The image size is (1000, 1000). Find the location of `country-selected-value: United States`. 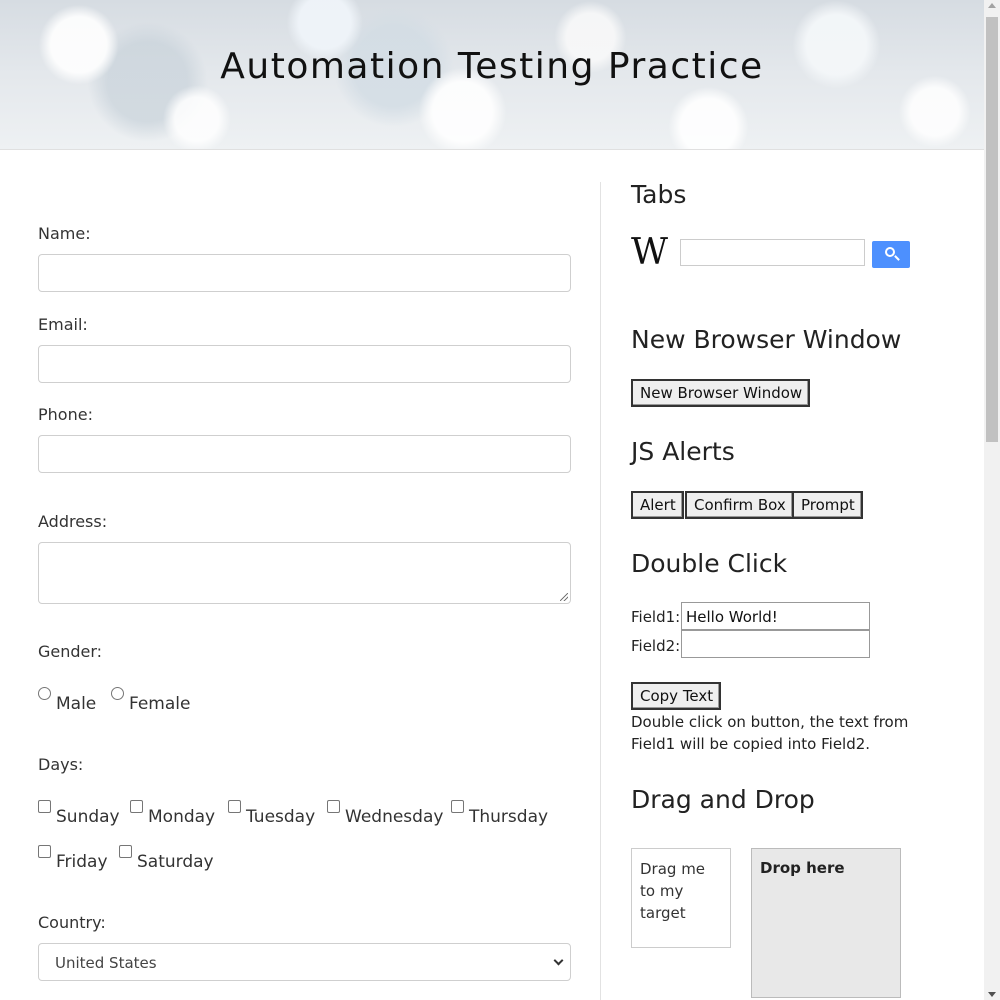

country-selected-value: United States is located at coordinates (106, 963).